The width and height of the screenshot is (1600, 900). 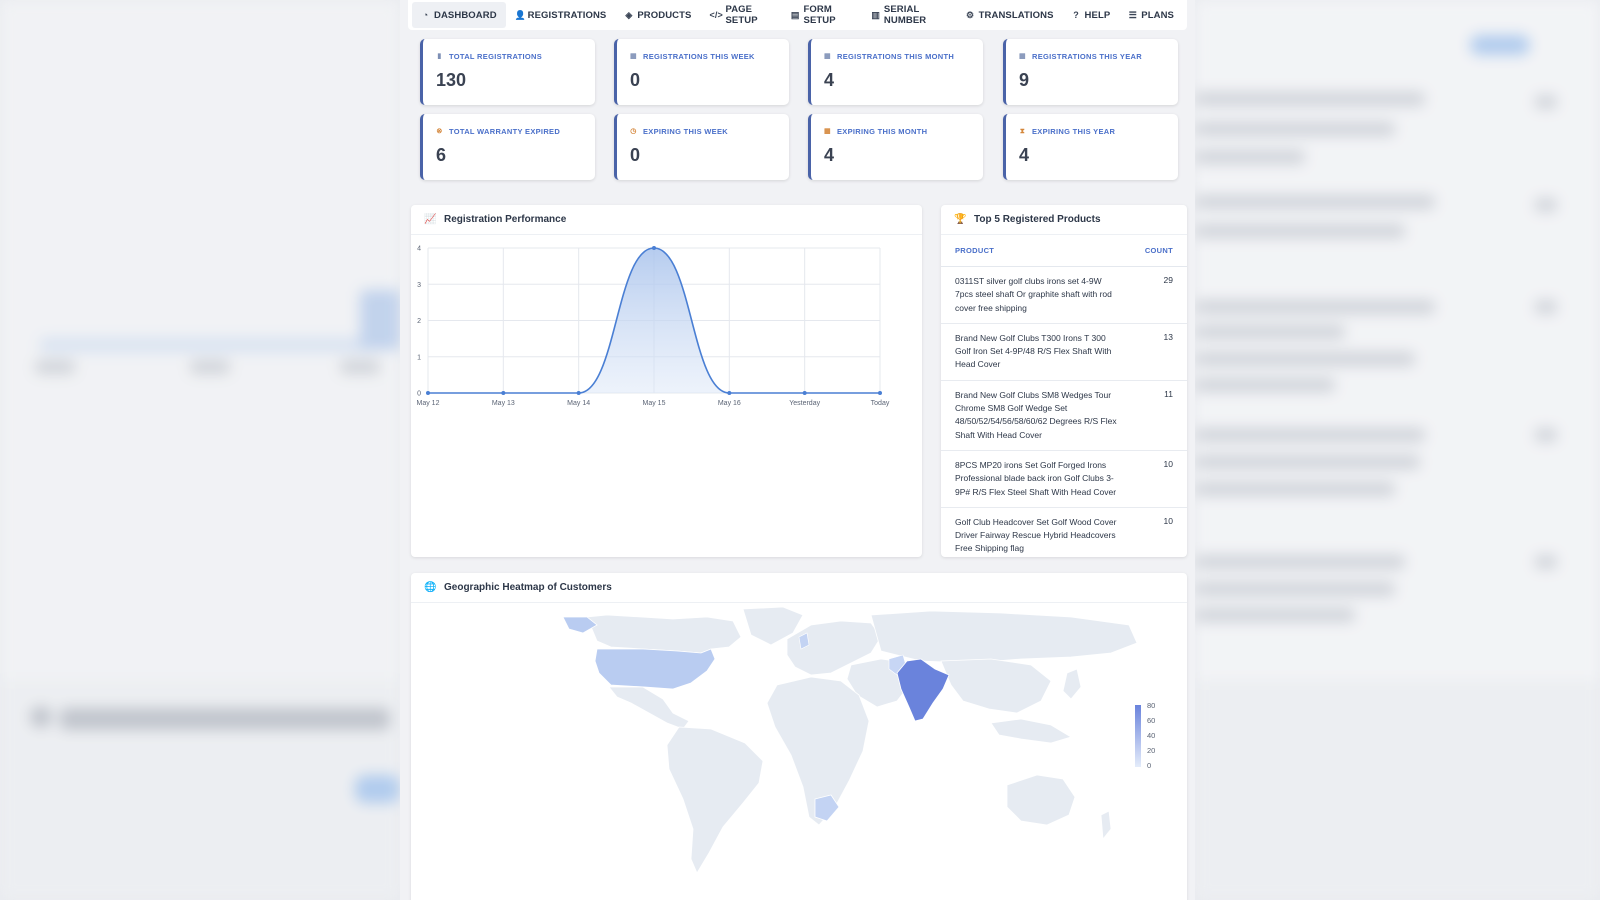 I want to click on nav-page-setup: </> PAGE SETUP, so click(x=740, y=15).